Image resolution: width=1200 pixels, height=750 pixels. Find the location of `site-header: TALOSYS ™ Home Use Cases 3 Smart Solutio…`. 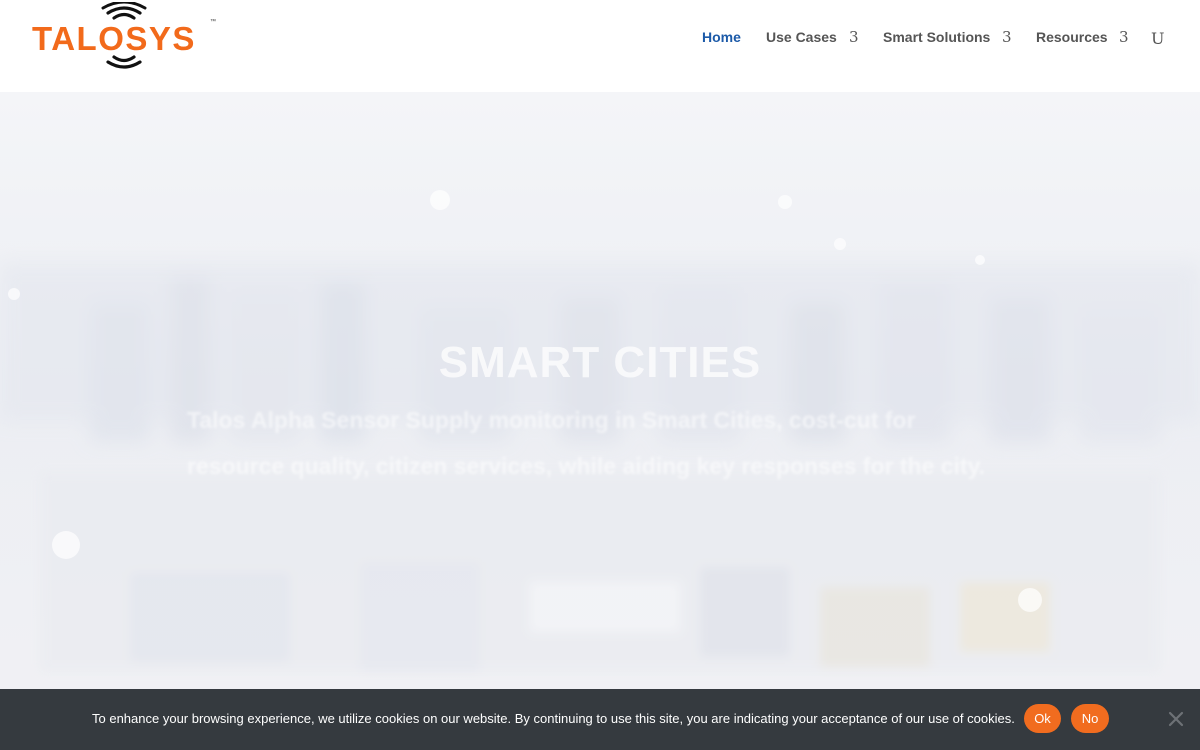

site-header: TALOSYS ™ Home Use Cases 3 Smart Solutio… is located at coordinates (600, 46).